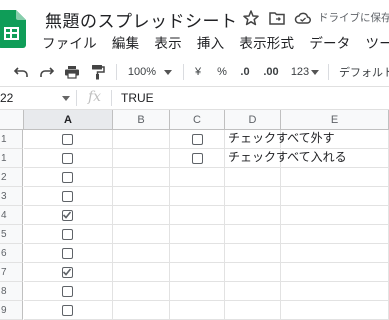 Image resolution: width=389 pixels, height=320 pixels. I want to click on menu-edit: 編集, so click(125, 42).